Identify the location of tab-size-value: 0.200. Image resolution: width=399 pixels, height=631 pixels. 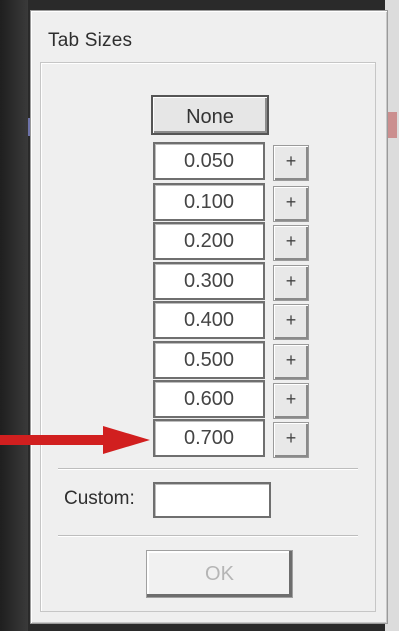
(209, 241).